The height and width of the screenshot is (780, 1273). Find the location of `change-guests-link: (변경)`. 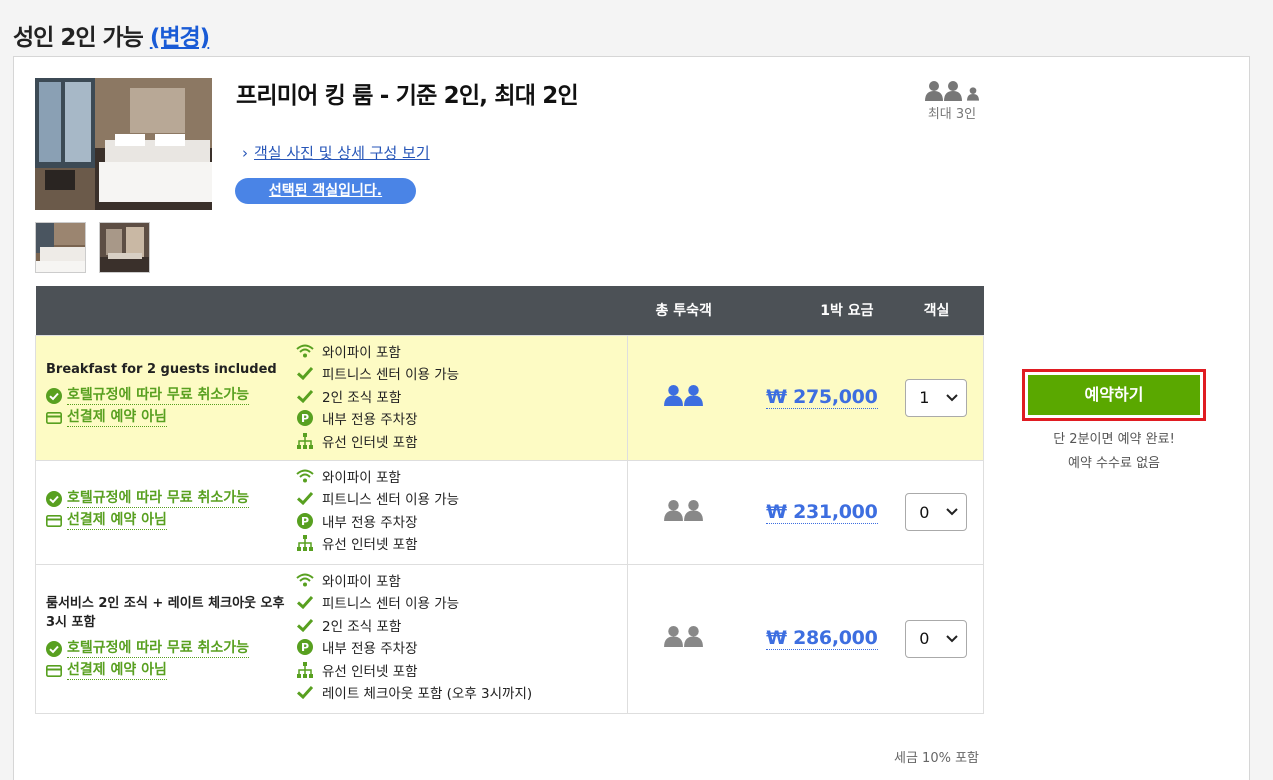

change-guests-link: (변경) is located at coordinates (180, 38).